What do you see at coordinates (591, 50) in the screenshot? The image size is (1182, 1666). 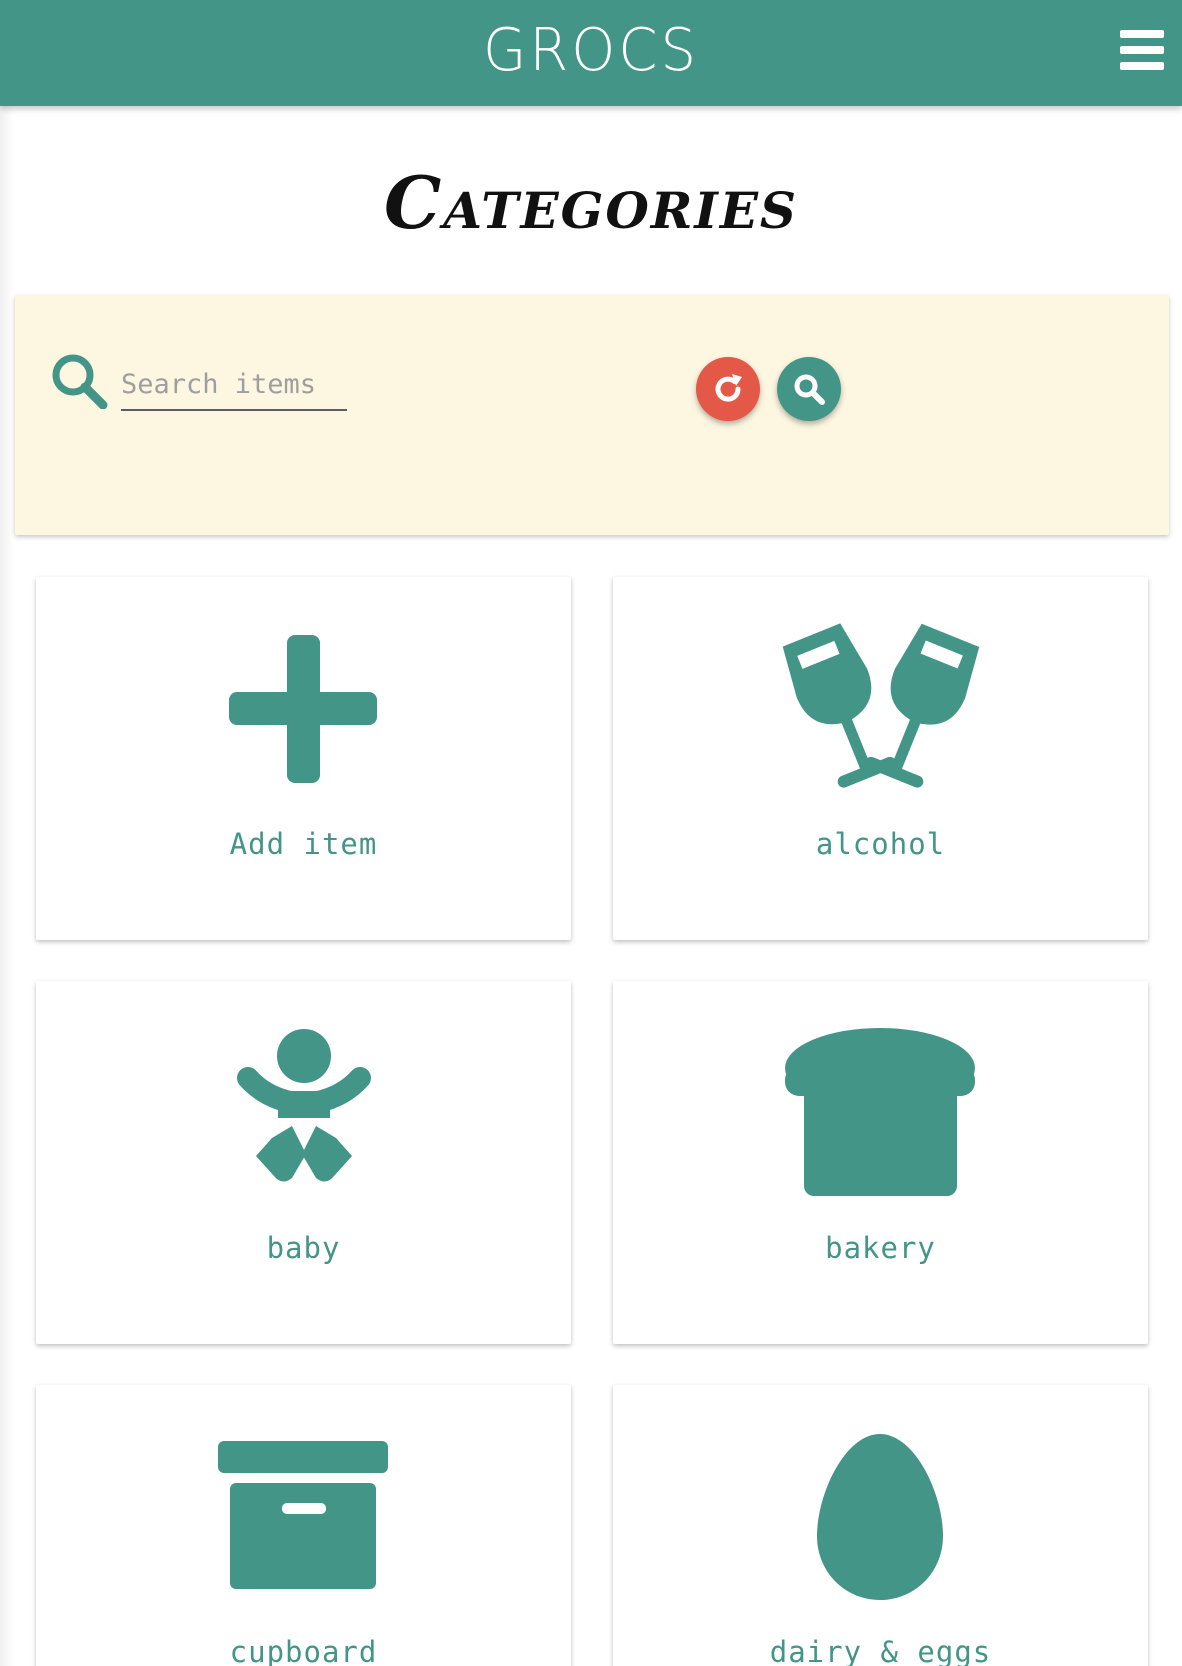 I see `app-title: GROCS` at bounding box center [591, 50].